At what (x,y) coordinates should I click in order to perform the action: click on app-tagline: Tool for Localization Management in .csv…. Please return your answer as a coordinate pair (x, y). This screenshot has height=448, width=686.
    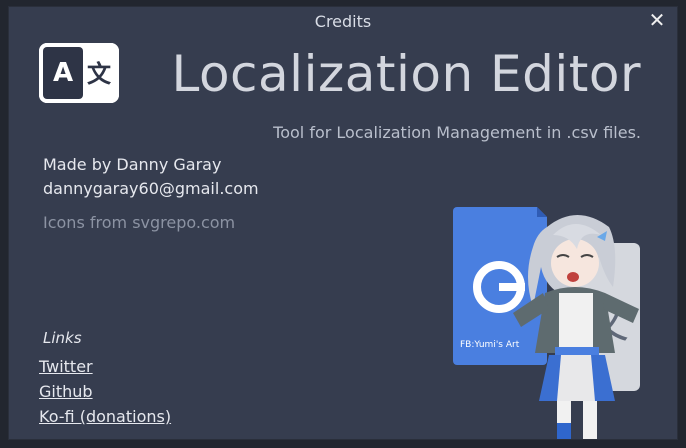
    Looking at the image, I should click on (457, 132).